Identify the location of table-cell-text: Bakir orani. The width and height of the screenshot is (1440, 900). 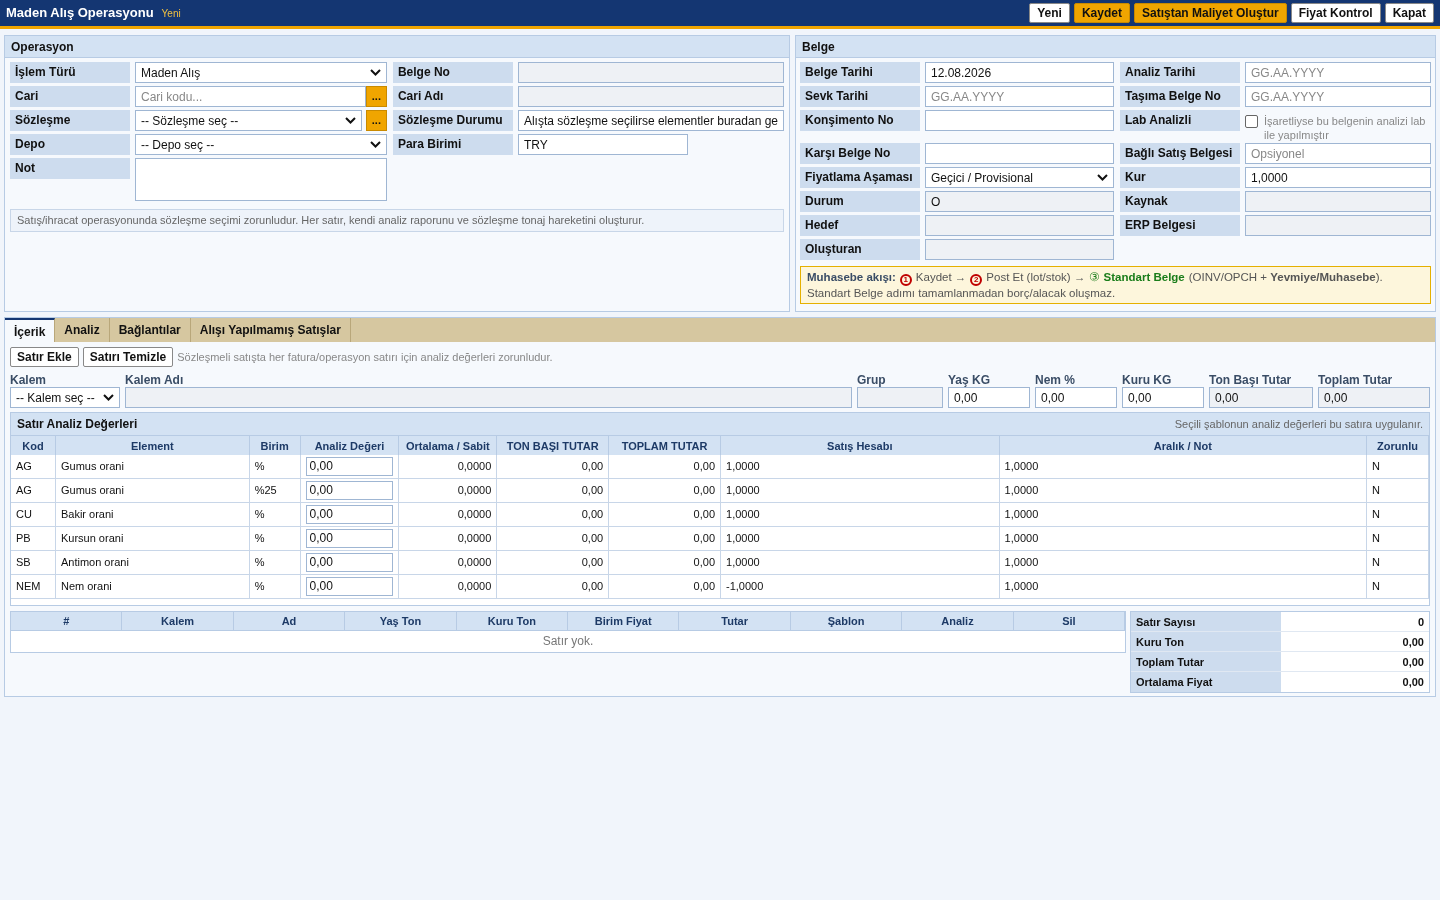
(87, 515).